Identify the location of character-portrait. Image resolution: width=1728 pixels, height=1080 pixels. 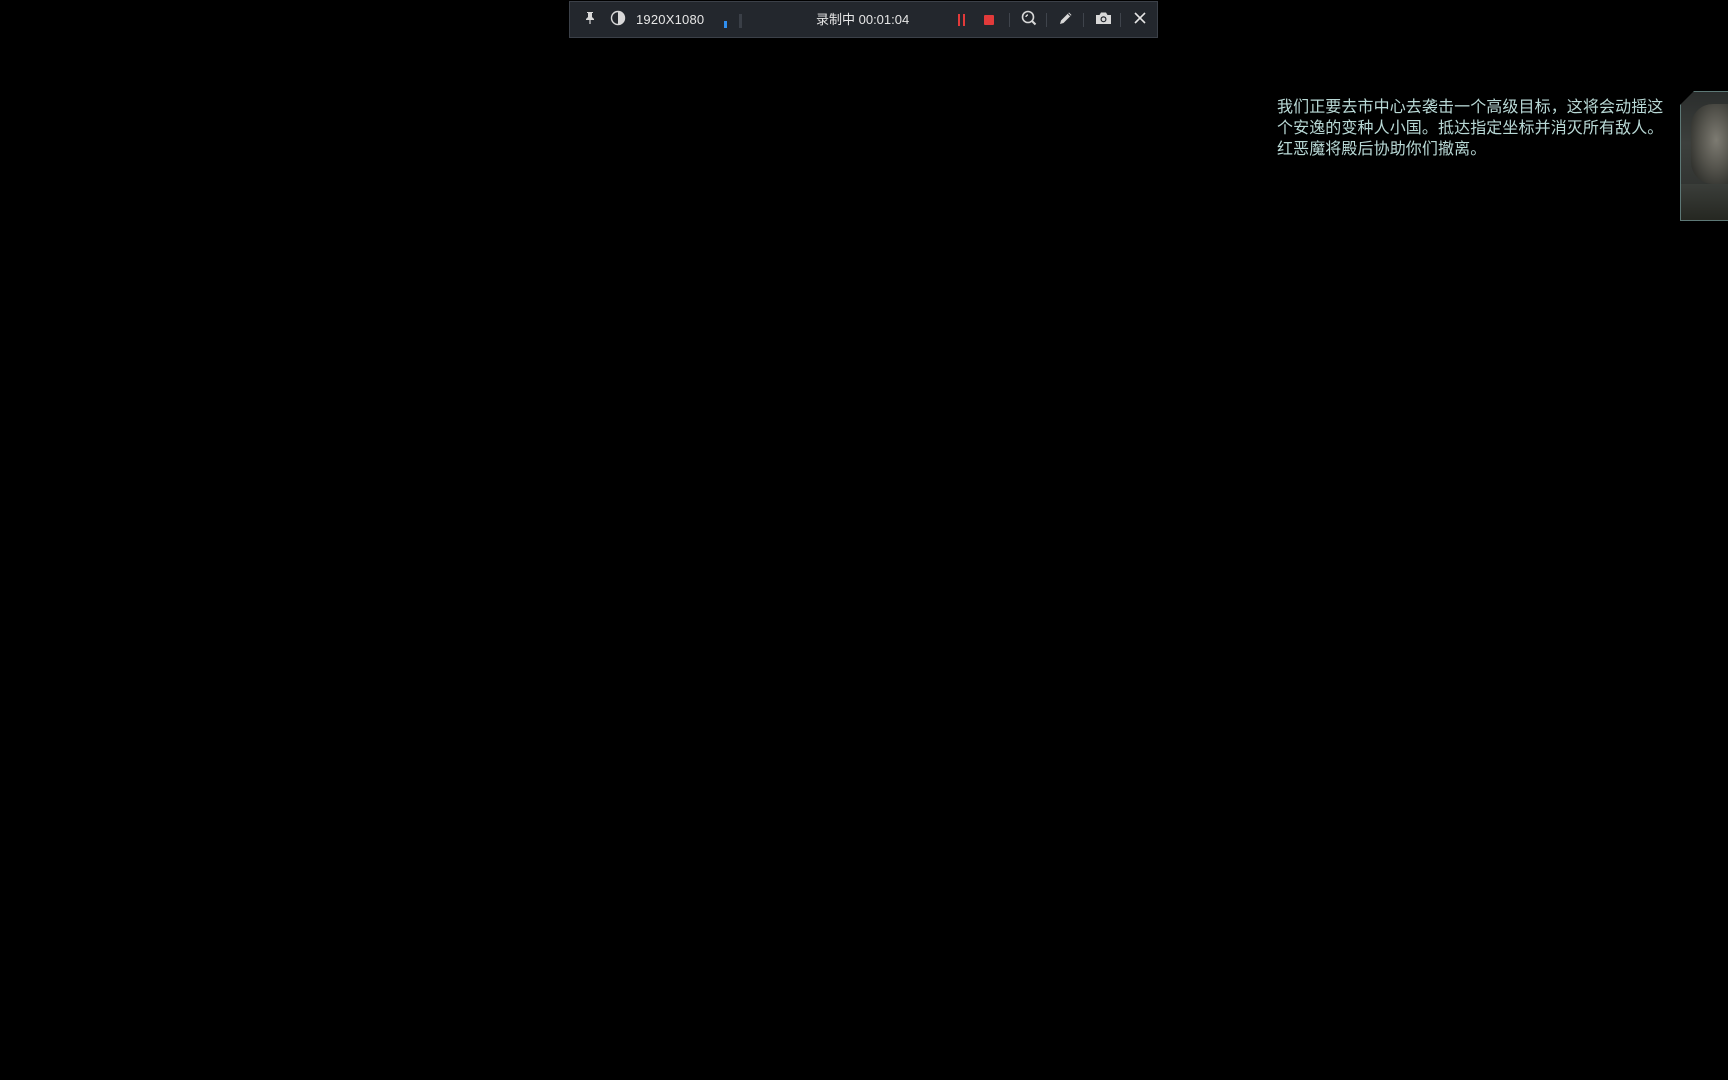
(1704, 156).